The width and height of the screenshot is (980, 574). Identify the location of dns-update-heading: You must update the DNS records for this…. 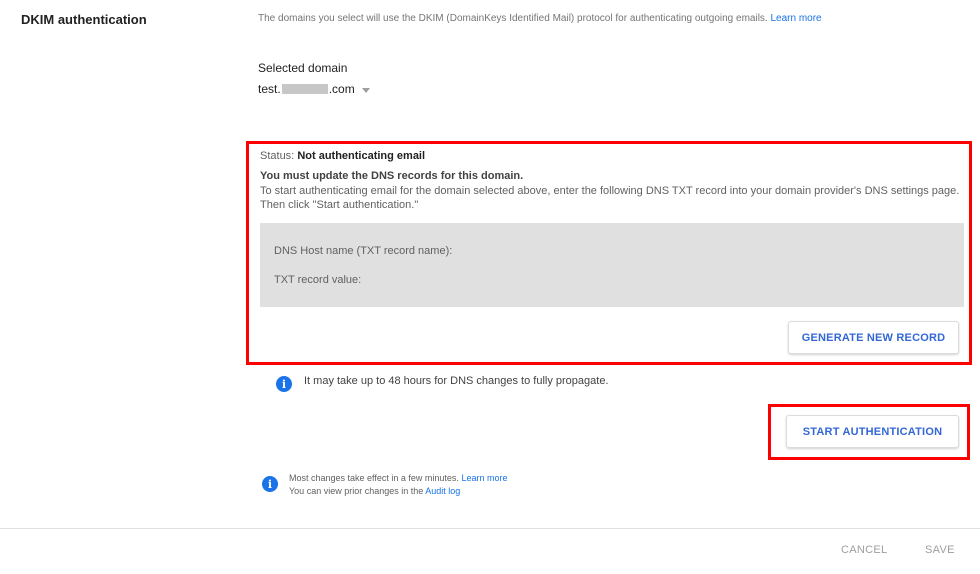
(392, 176).